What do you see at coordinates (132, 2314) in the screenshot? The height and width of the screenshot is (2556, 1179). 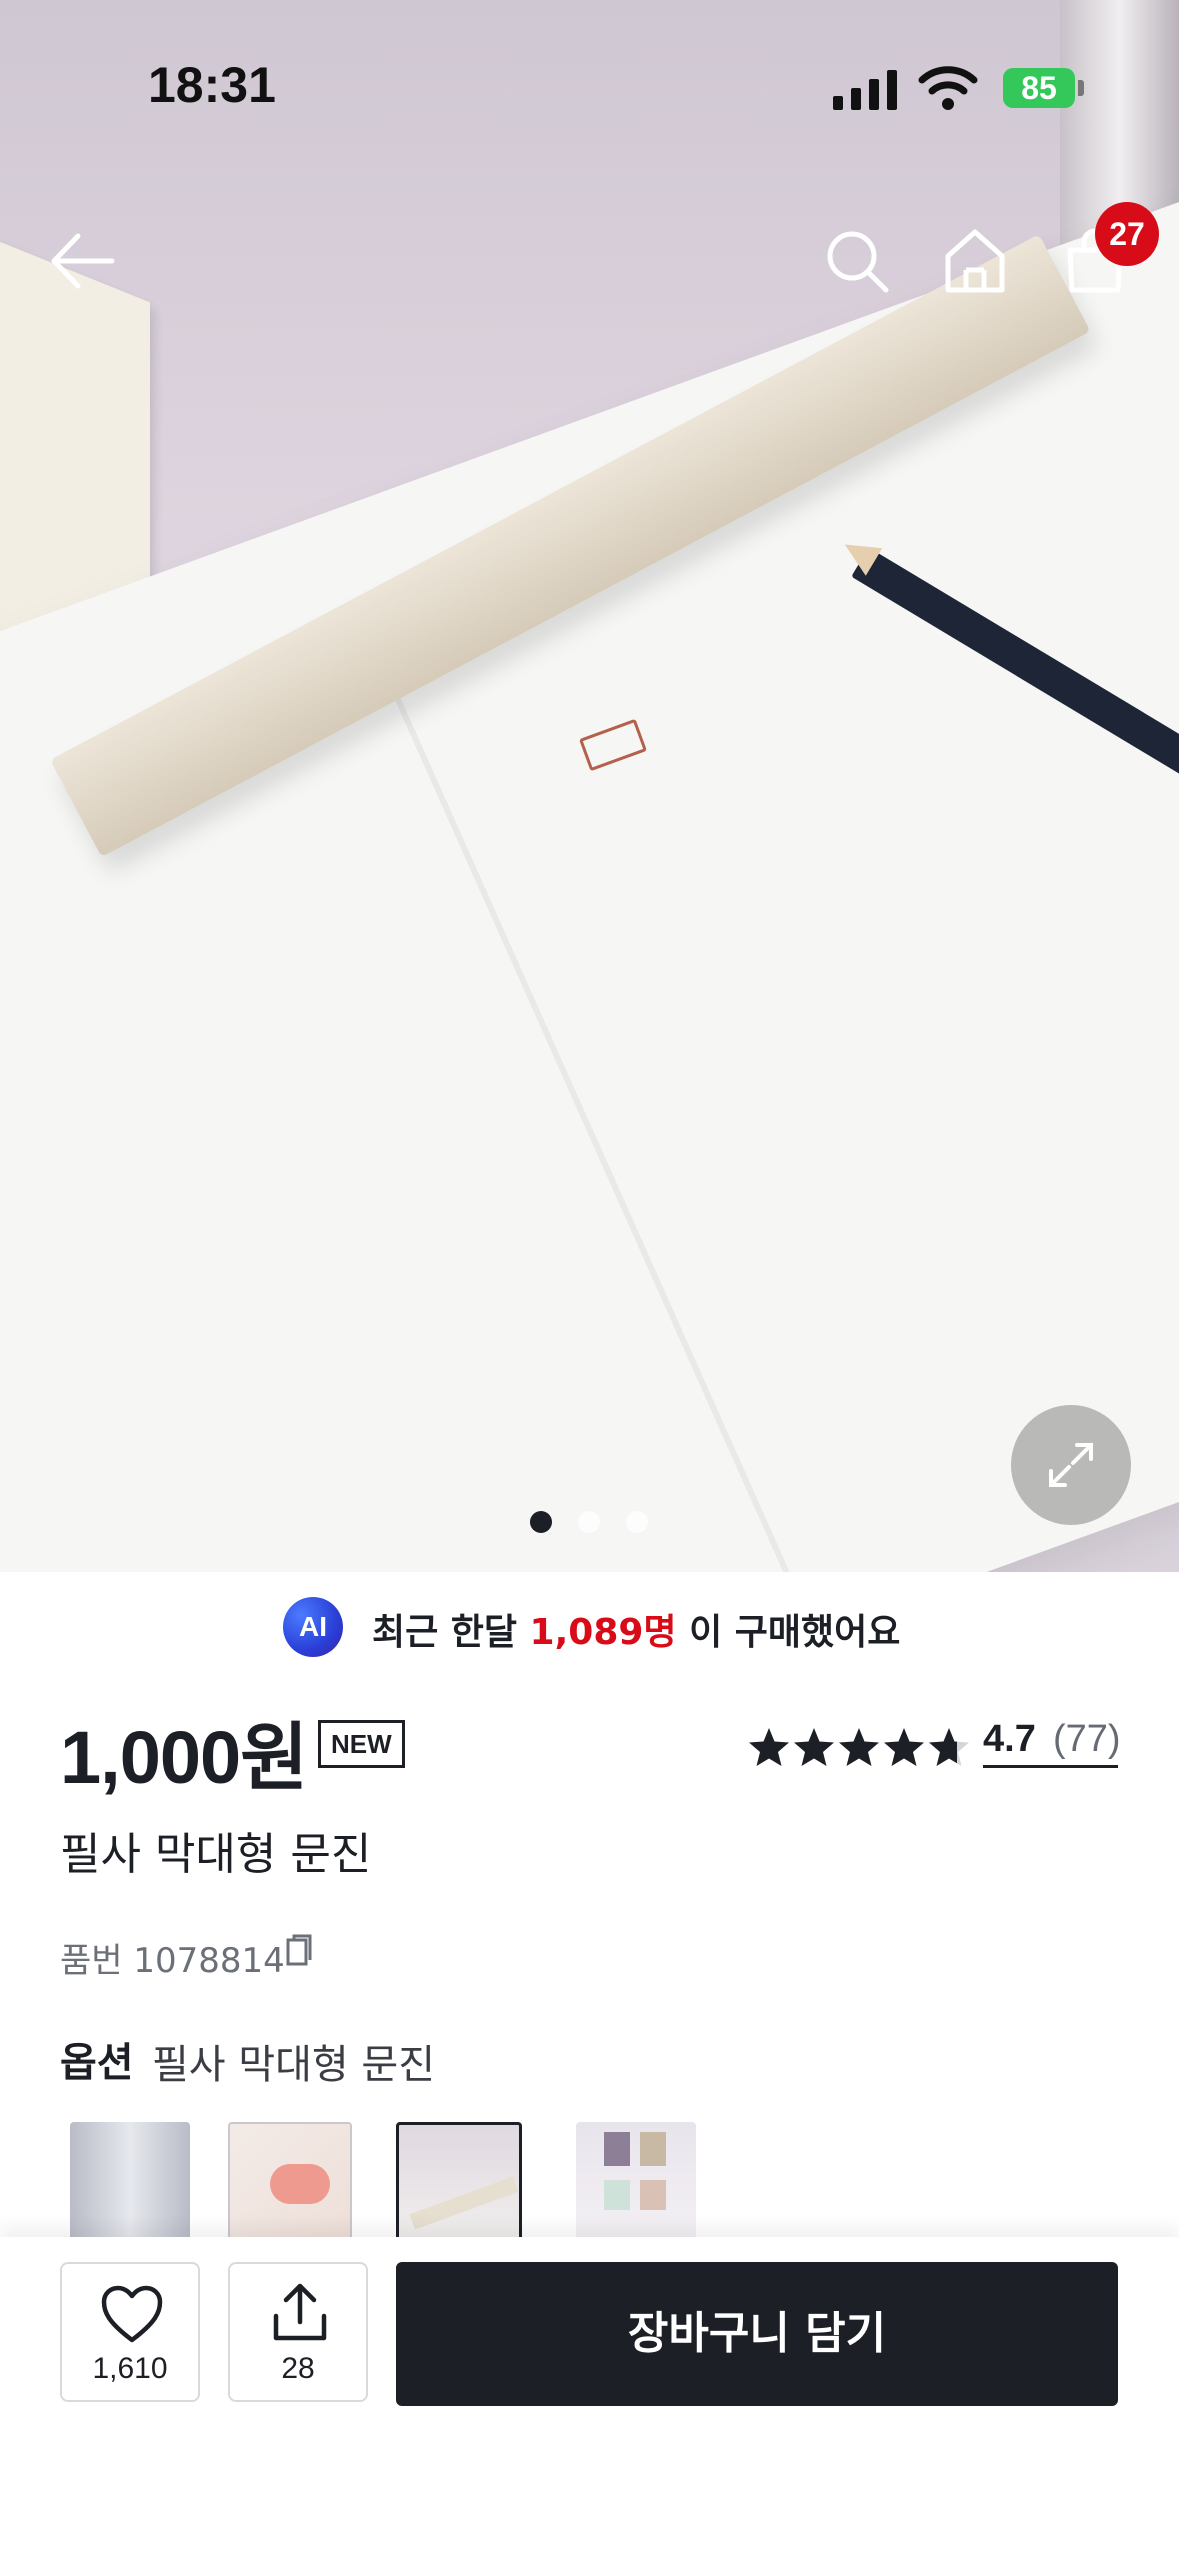 I see `heart-icon` at bounding box center [132, 2314].